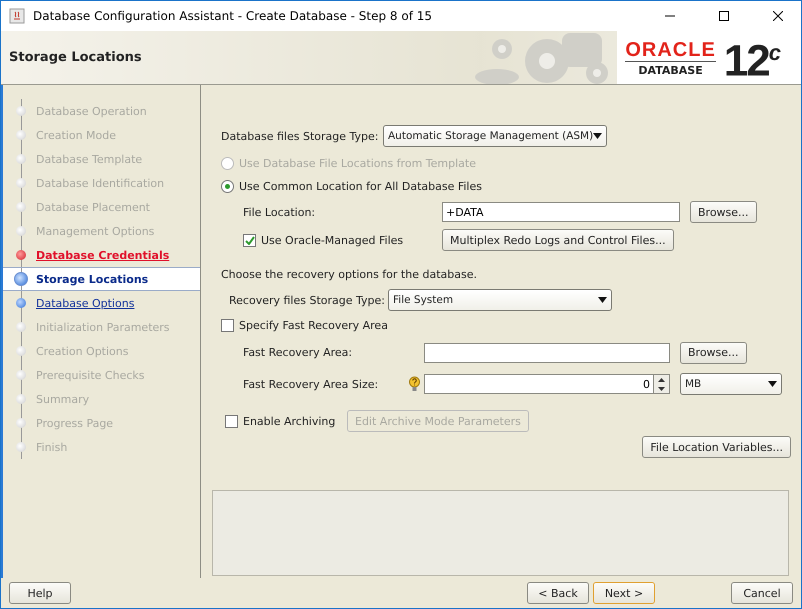 The width and height of the screenshot is (802, 609). Describe the element at coordinates (90, 375) in the screenshot. I see `step-label: Prerequisite Checks` at that location.